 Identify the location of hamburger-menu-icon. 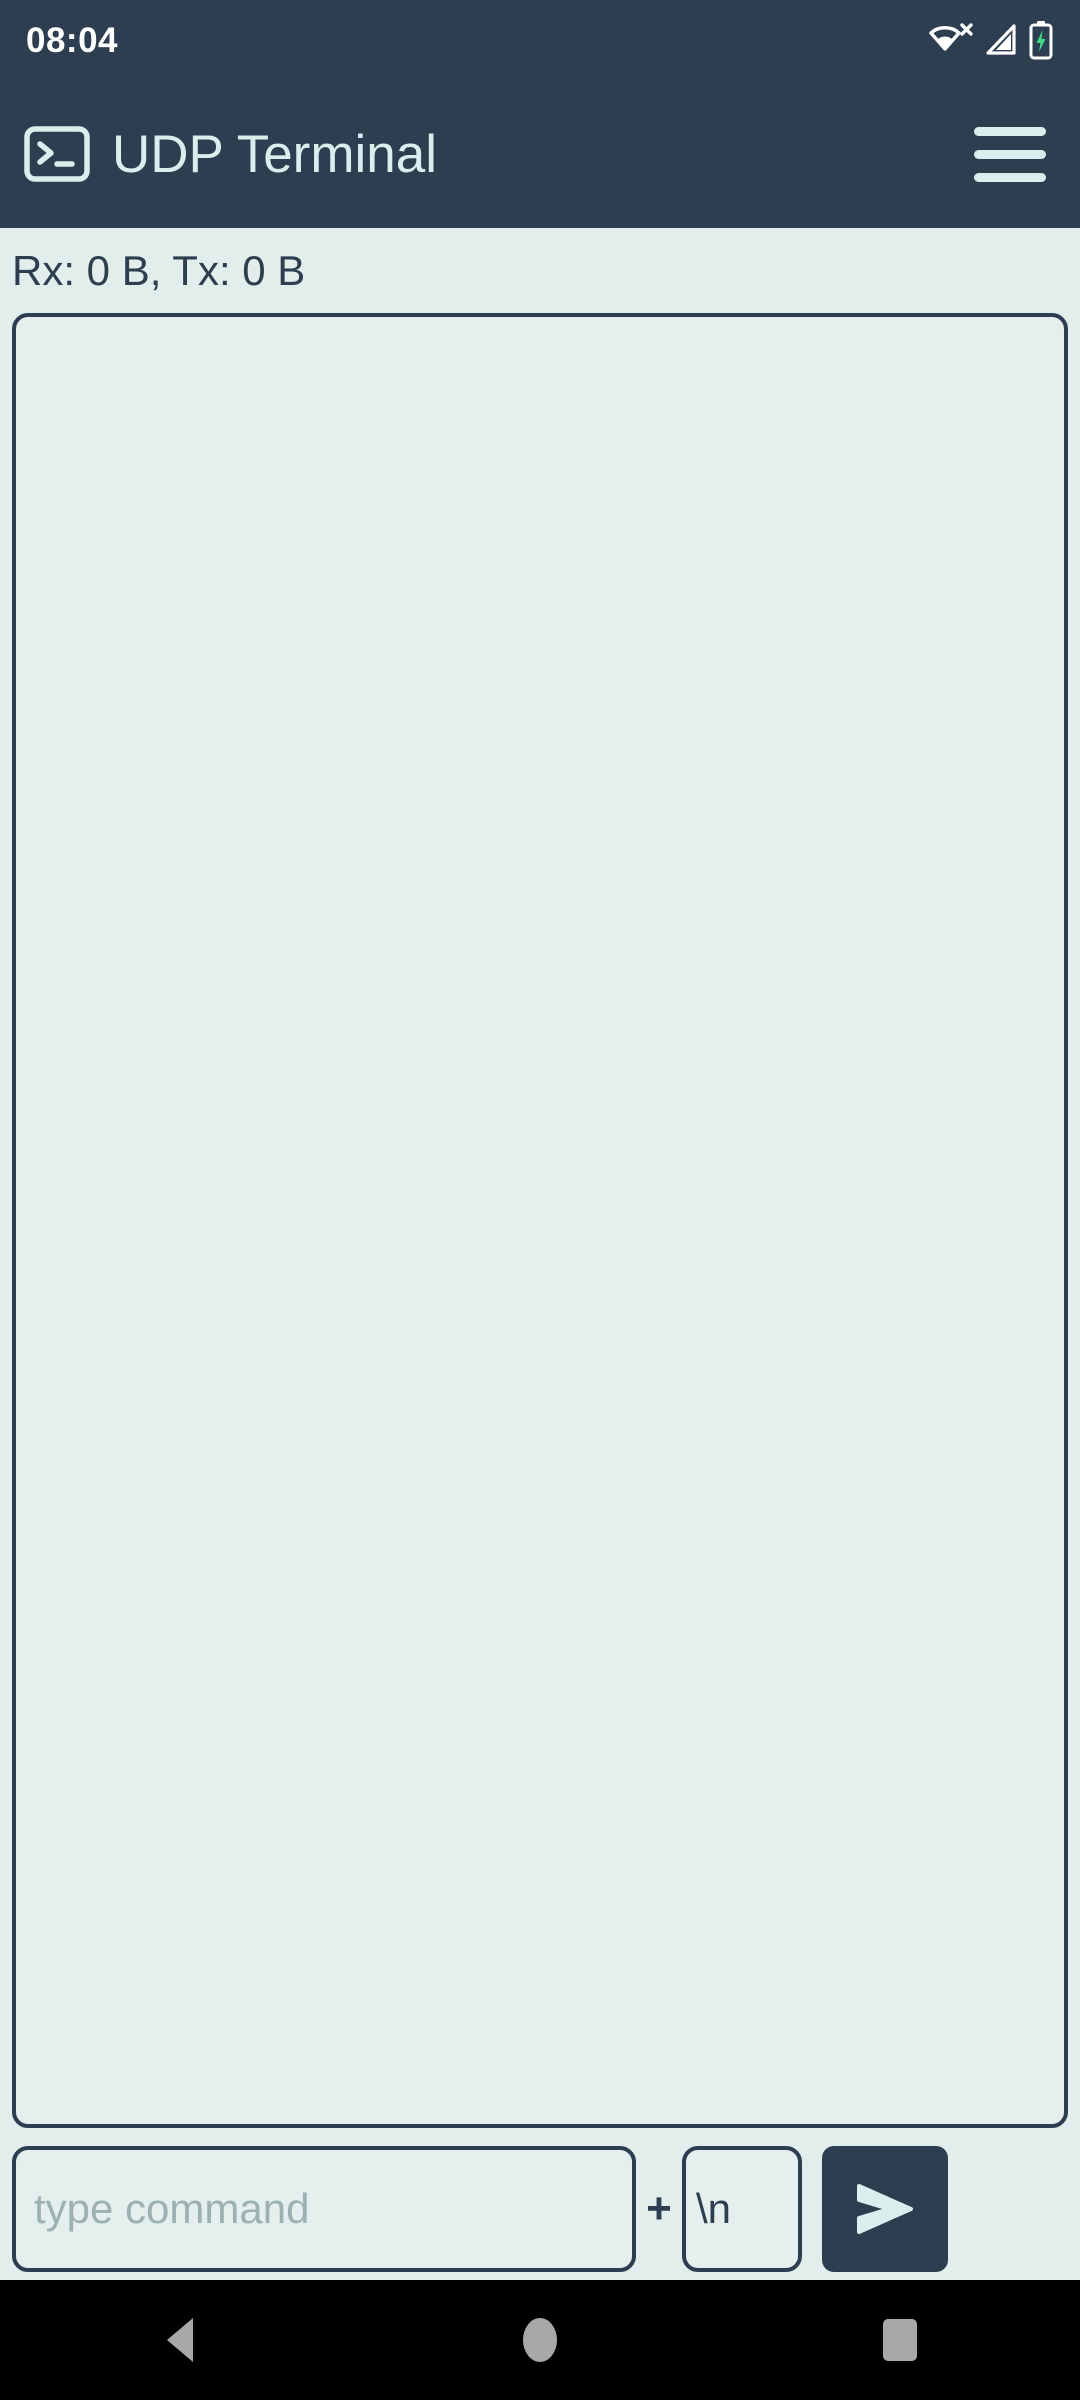
(1013, 154).